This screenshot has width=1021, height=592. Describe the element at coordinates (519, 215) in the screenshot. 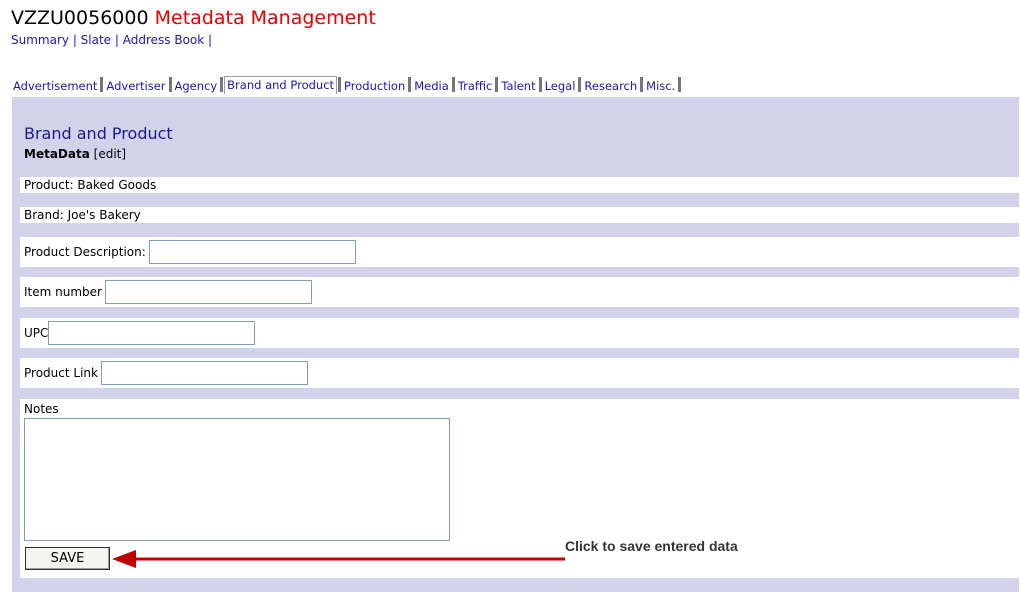

I see `brand-row: Brand: Joe's Bakery` at that location.